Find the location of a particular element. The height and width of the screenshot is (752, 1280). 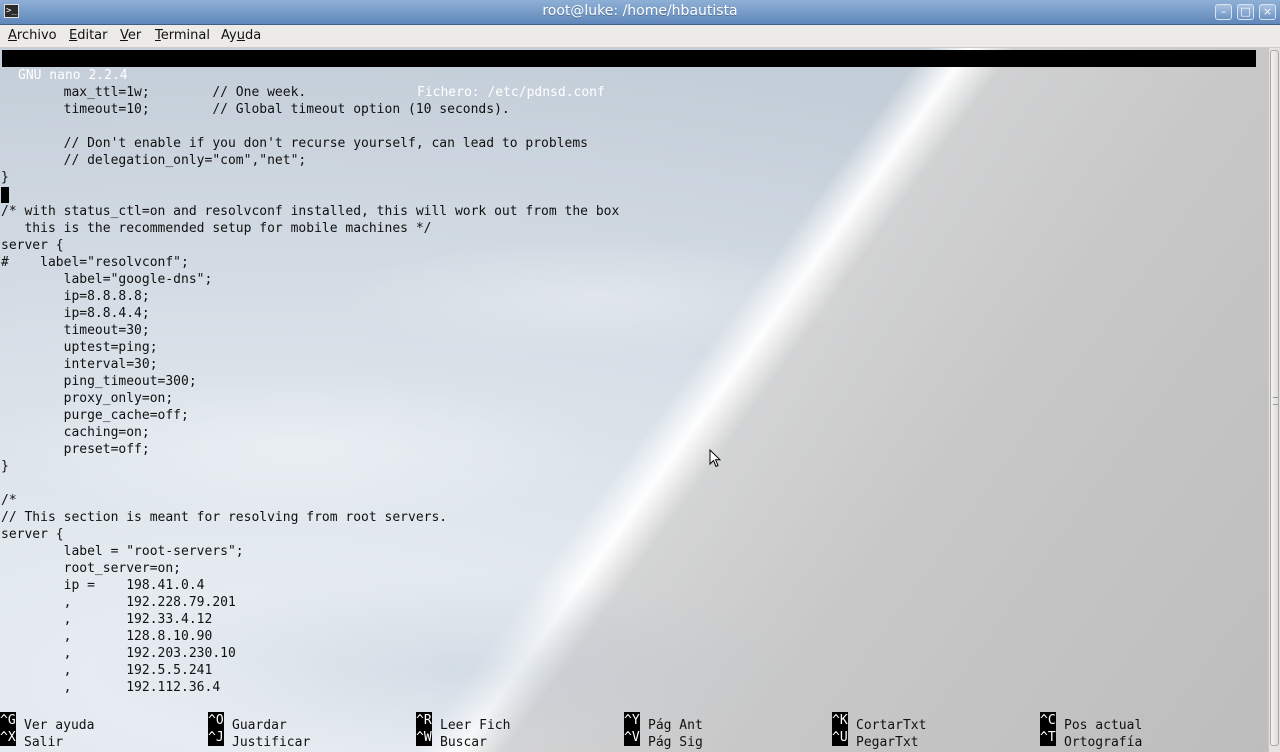

shortcut-item: ^V Pág Sig is located at coordinates (663, 739).